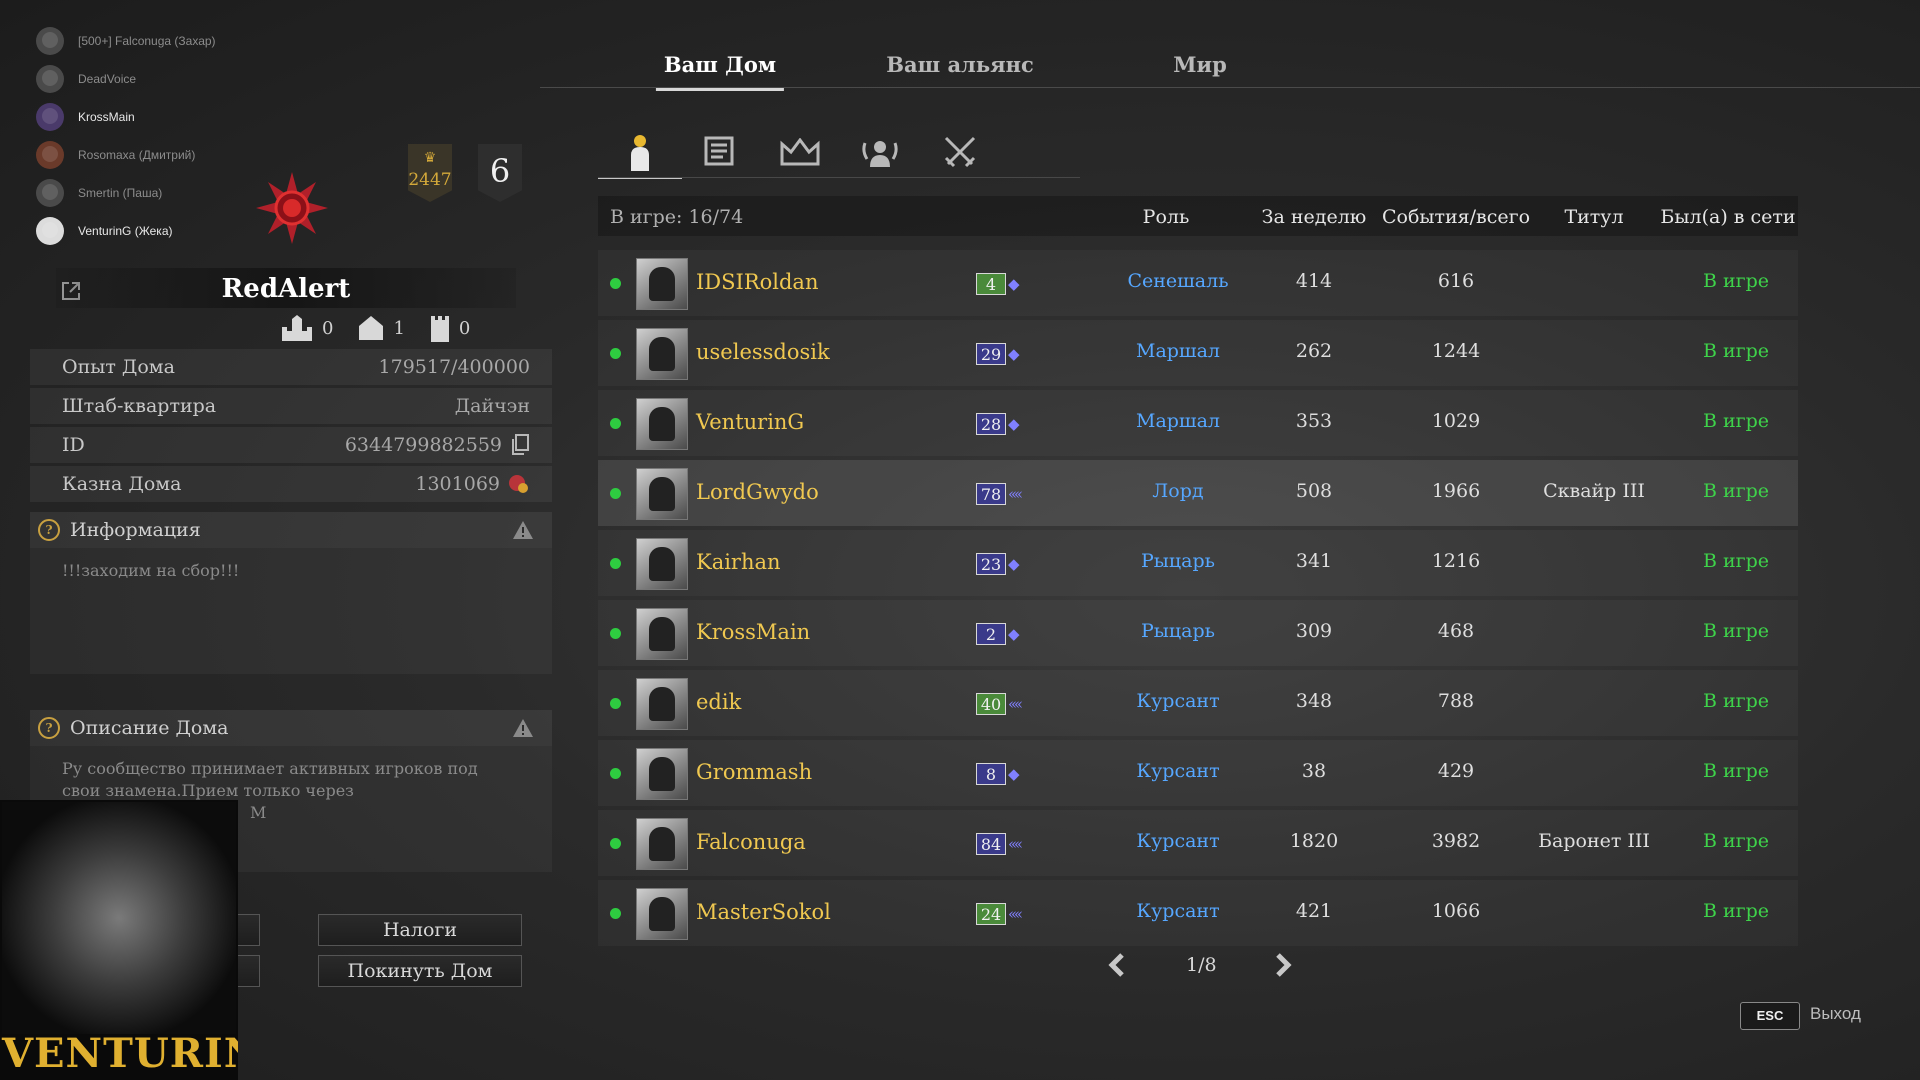 The image size is (1920, 1080). I want to click on member-name: uselessdosik, so click(763, 352).